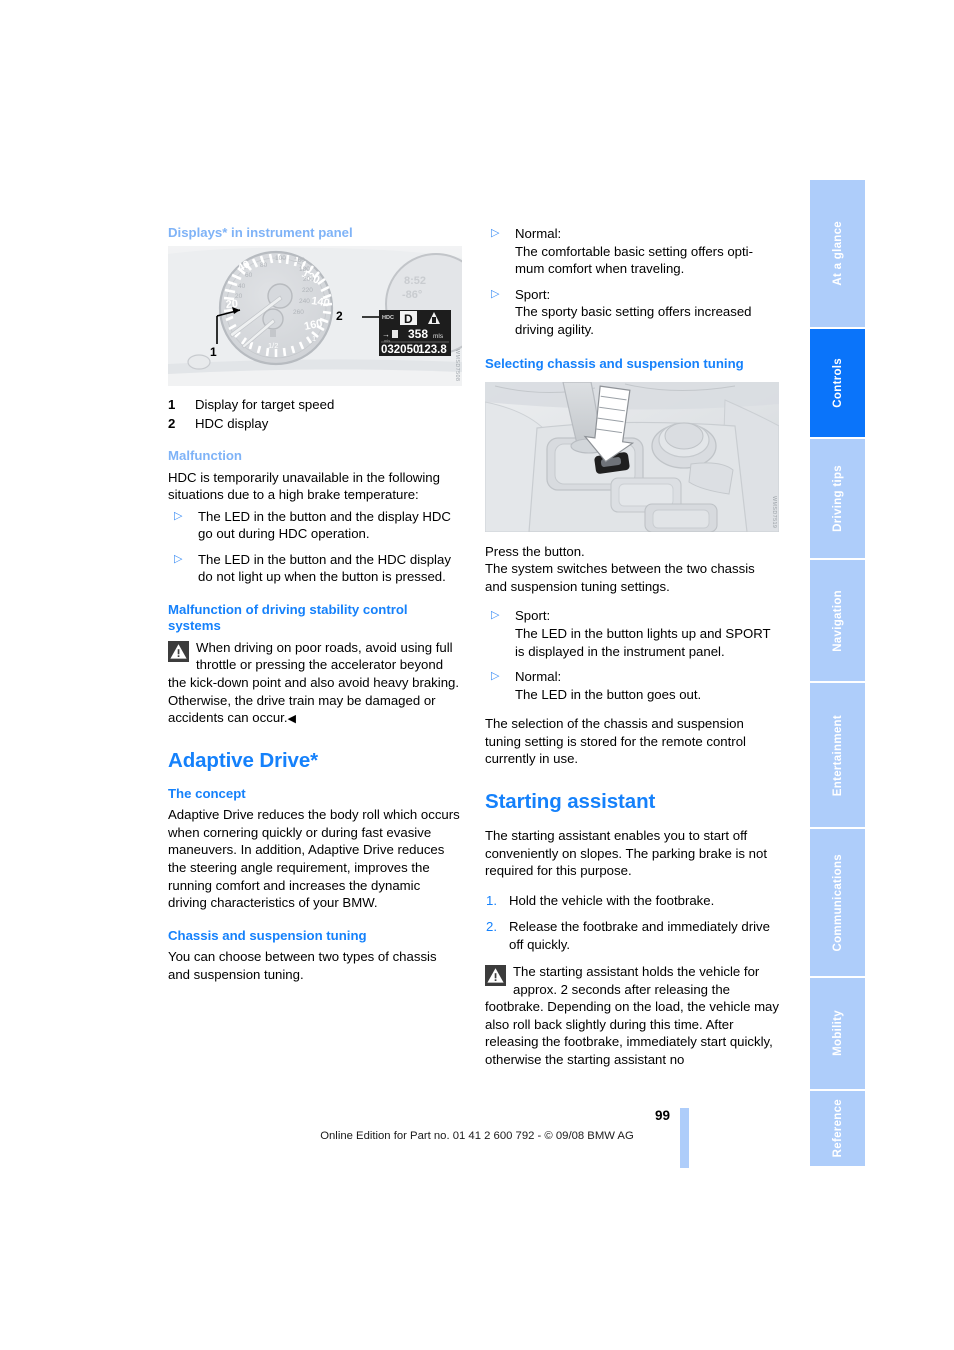 This screenshot has width=954, height=1350. I want to click on malfunction-heading: Malfunction, so click(205, 456).